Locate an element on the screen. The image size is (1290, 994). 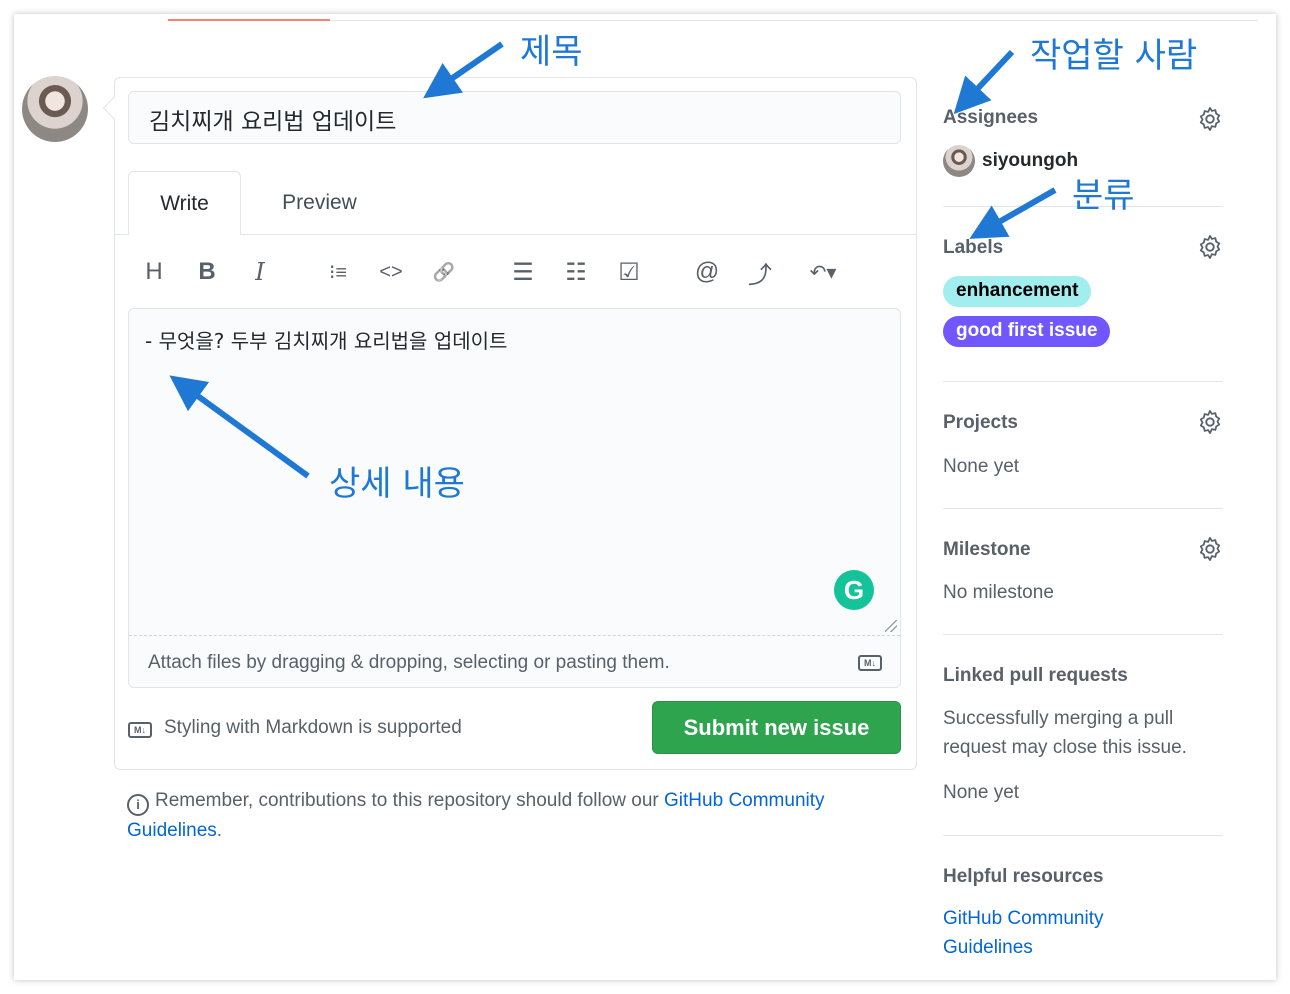
milestone-heading: Milestone is located at coordinates (987, 550).